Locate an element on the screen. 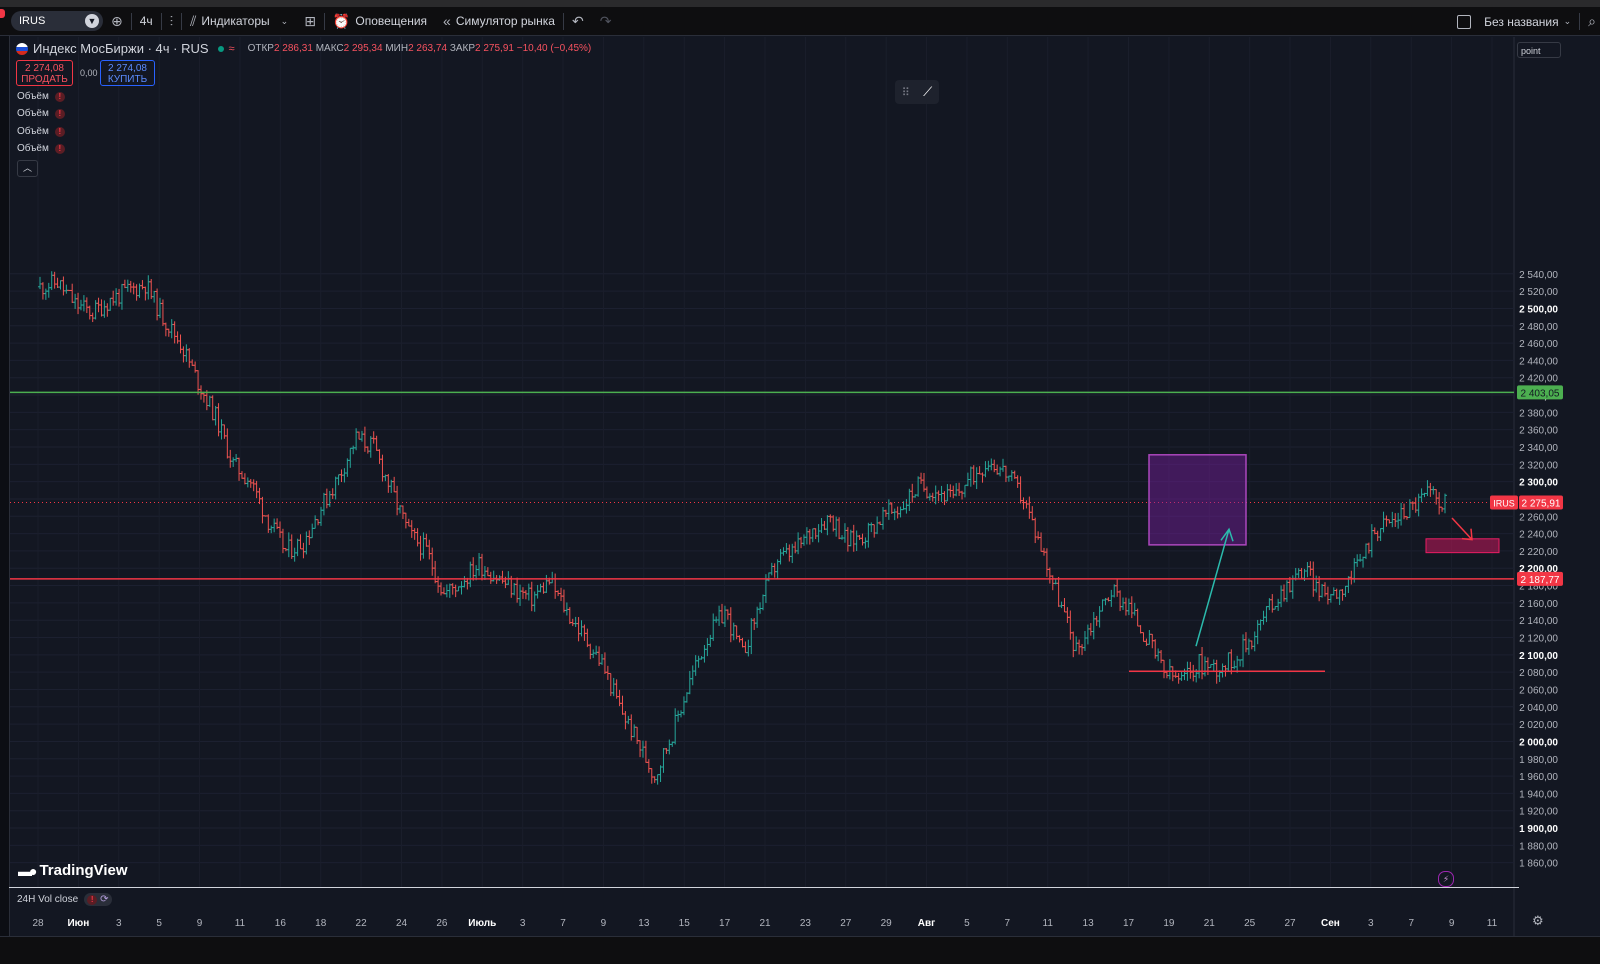 This screenshot has width=1600, height=964. y-tick-label: 2 360,00 is located at coordinates (1538, 431).